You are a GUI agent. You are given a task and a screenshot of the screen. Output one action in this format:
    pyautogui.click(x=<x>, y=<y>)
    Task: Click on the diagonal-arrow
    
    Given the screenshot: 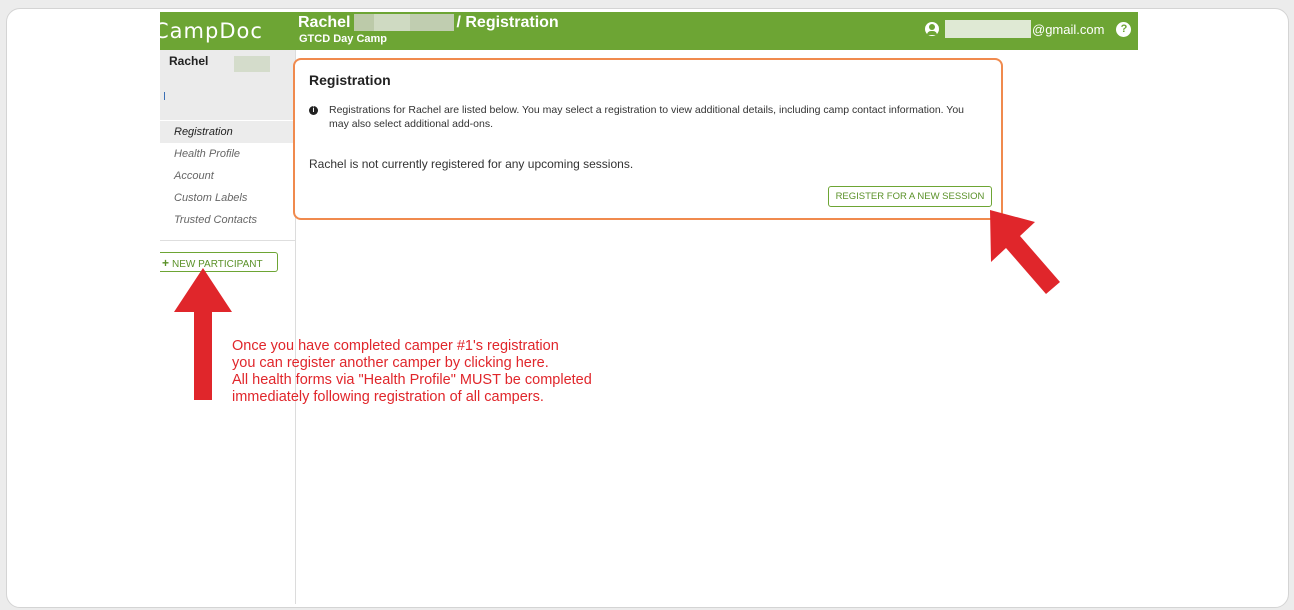 What is the action you would take?
    pyautogui.click(x=1025, y=252)
    